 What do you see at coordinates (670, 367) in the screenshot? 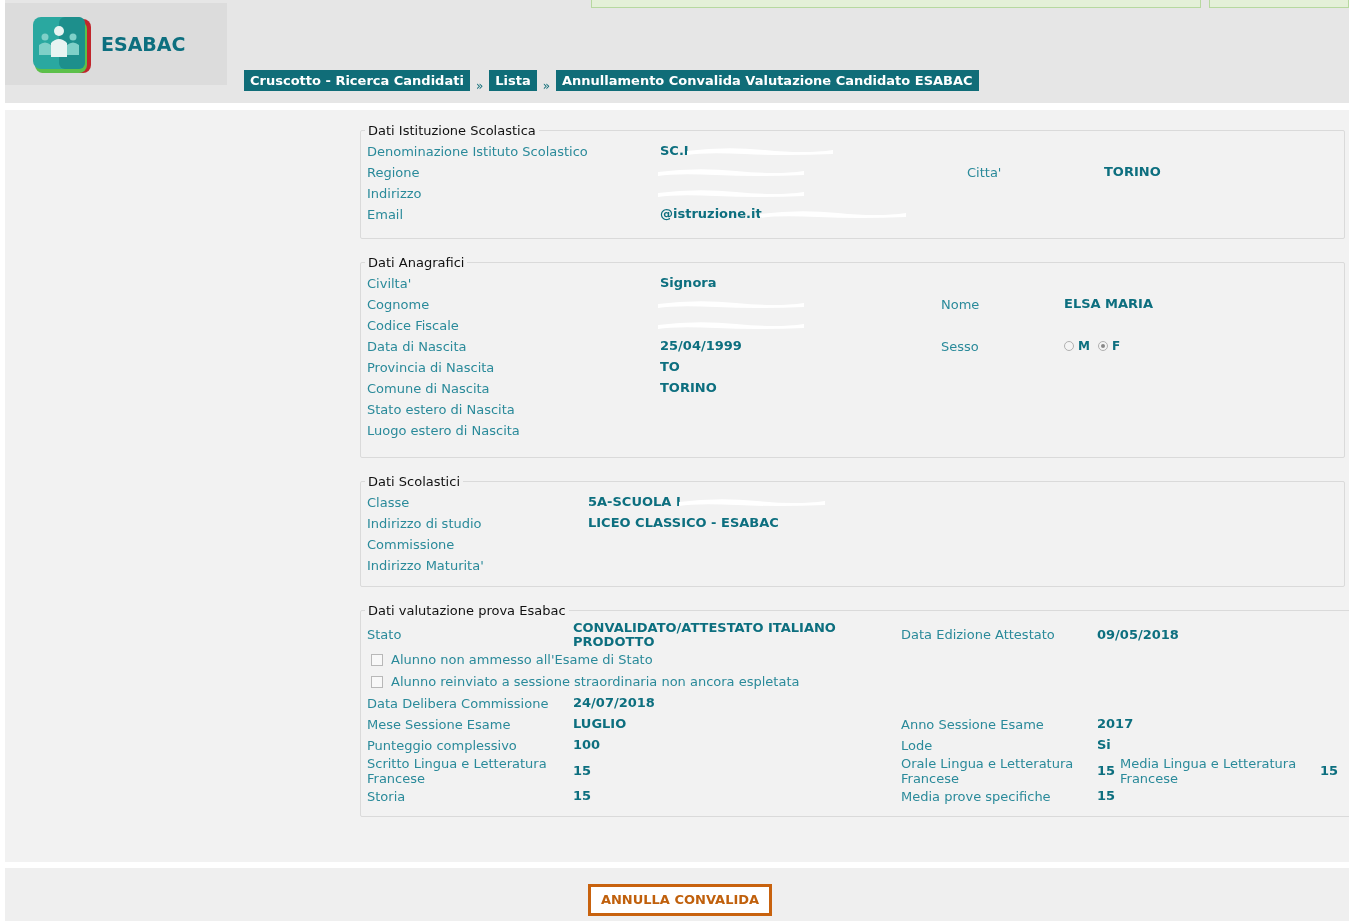
I see `field-value: TO` at bounding box center [670, 367].